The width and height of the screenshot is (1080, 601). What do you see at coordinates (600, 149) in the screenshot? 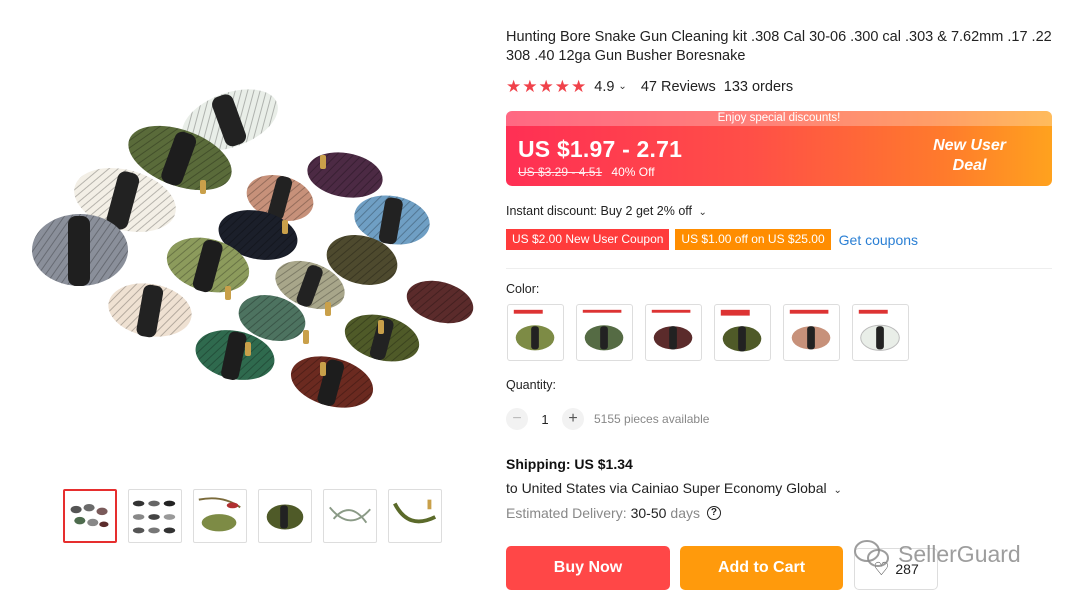
I see `current-price: US $1.97 - 2.71` at bounding box center [600, 149].